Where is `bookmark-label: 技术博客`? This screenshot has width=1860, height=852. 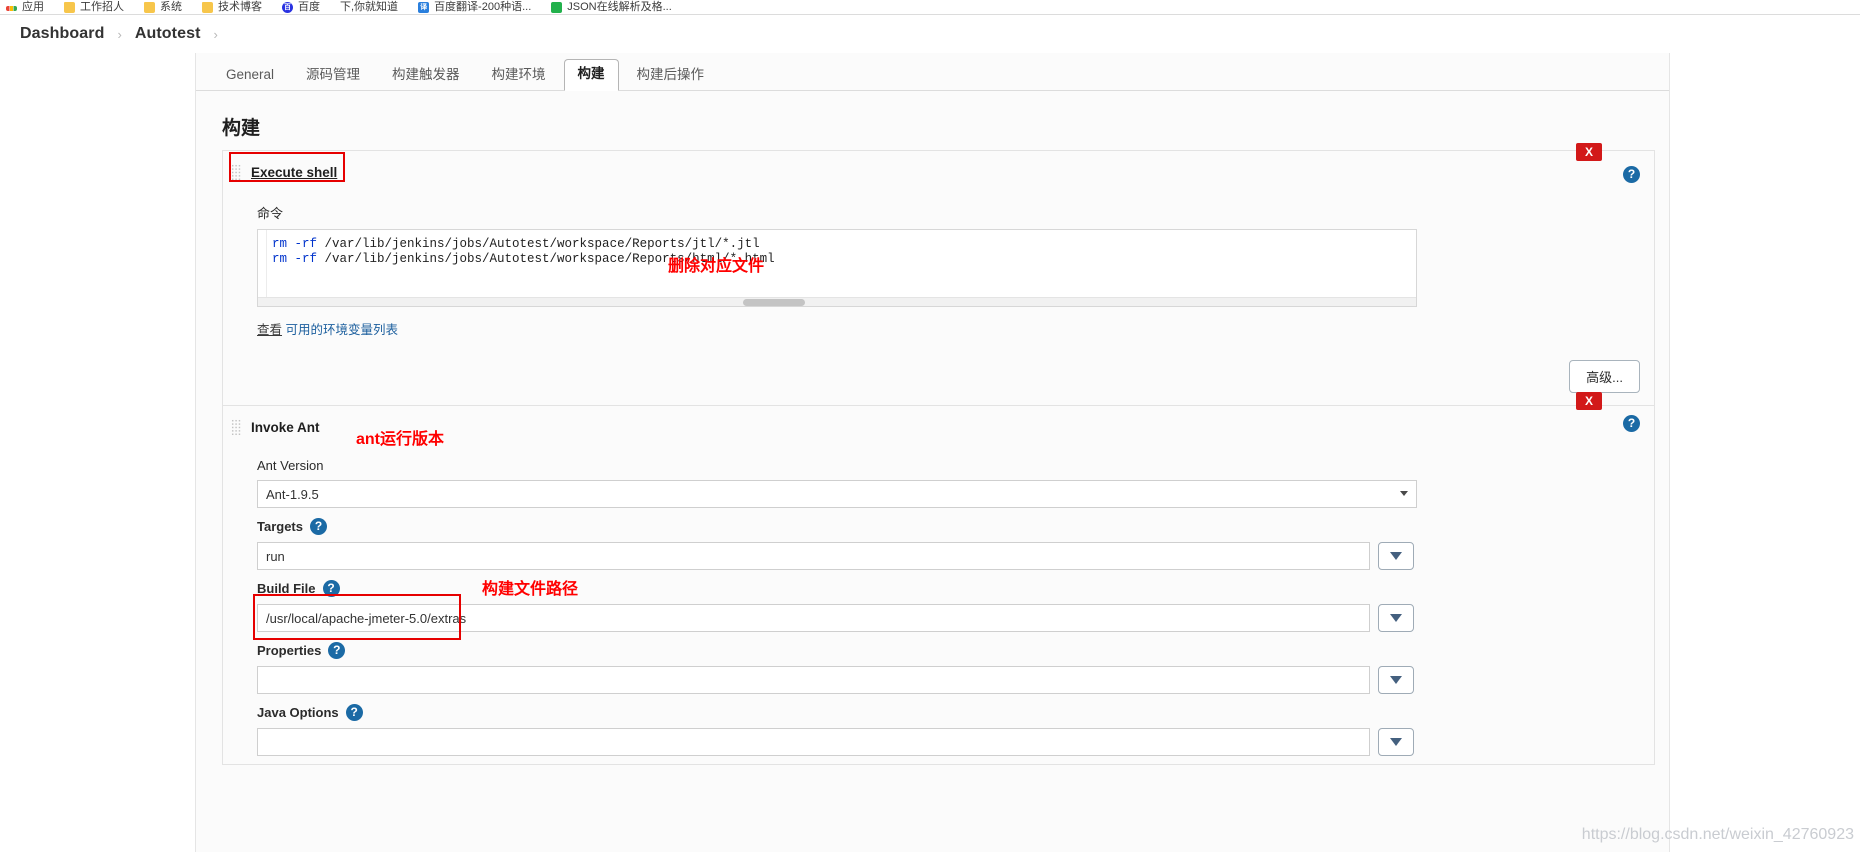
bookmark-label: 技术博客 is located at coordinates (240, 6).